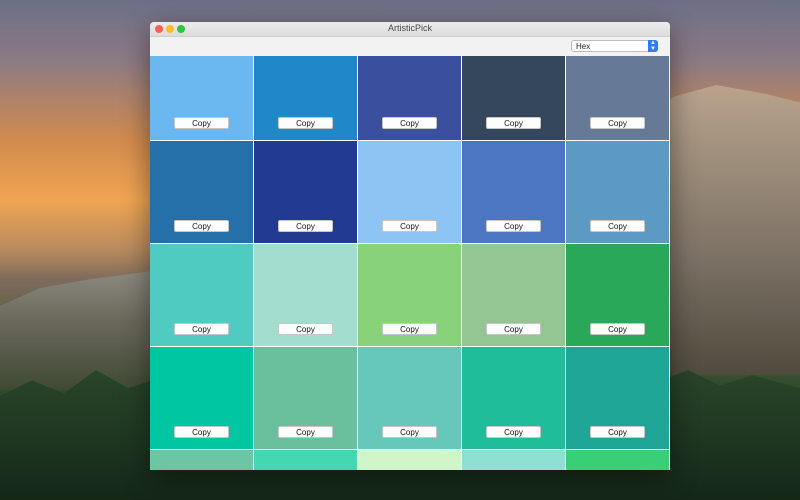 This screenshot has height=500, width=800. I want to click on wallpaper-rock, so click(80, 330).